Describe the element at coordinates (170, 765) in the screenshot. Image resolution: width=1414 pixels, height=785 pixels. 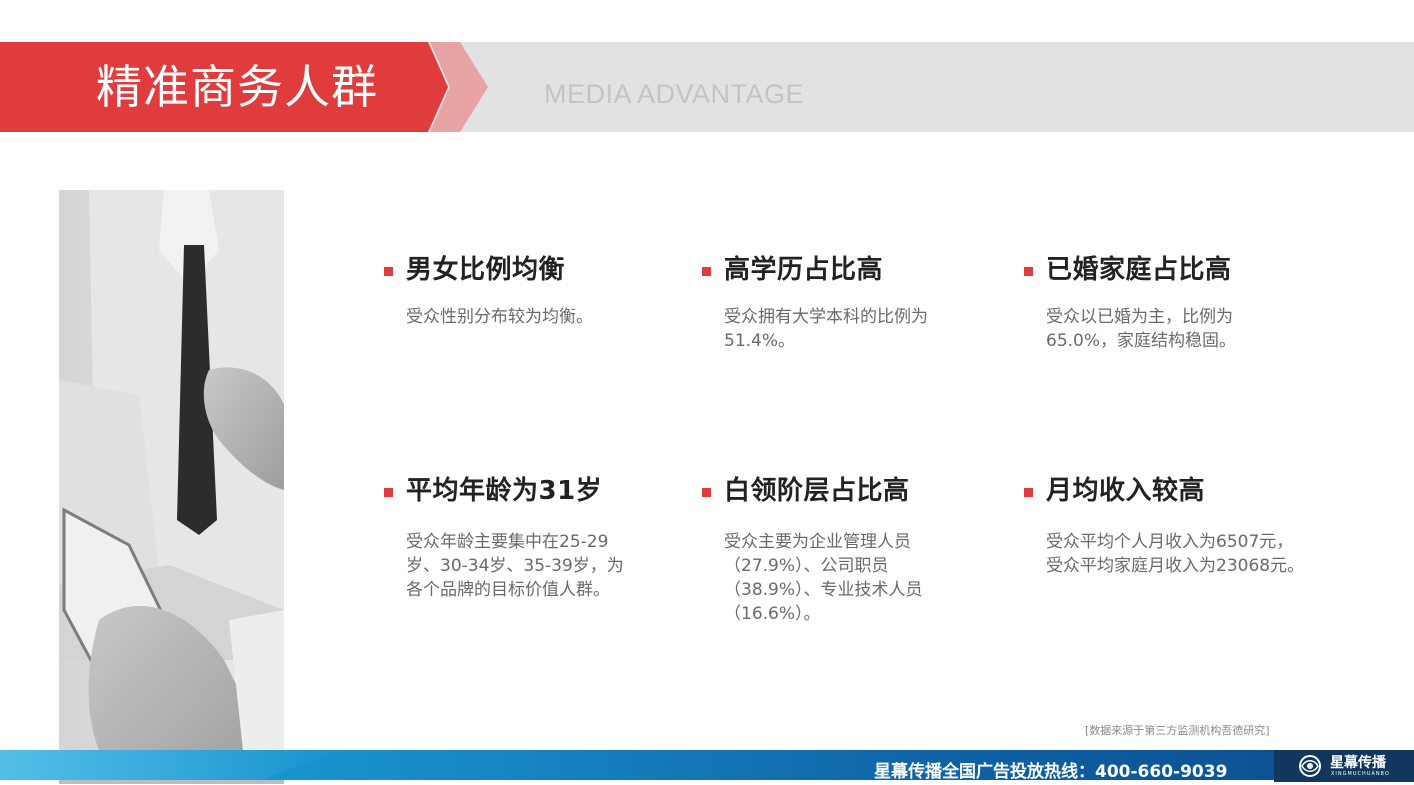
I see `footer-wave-decoration` at that location.